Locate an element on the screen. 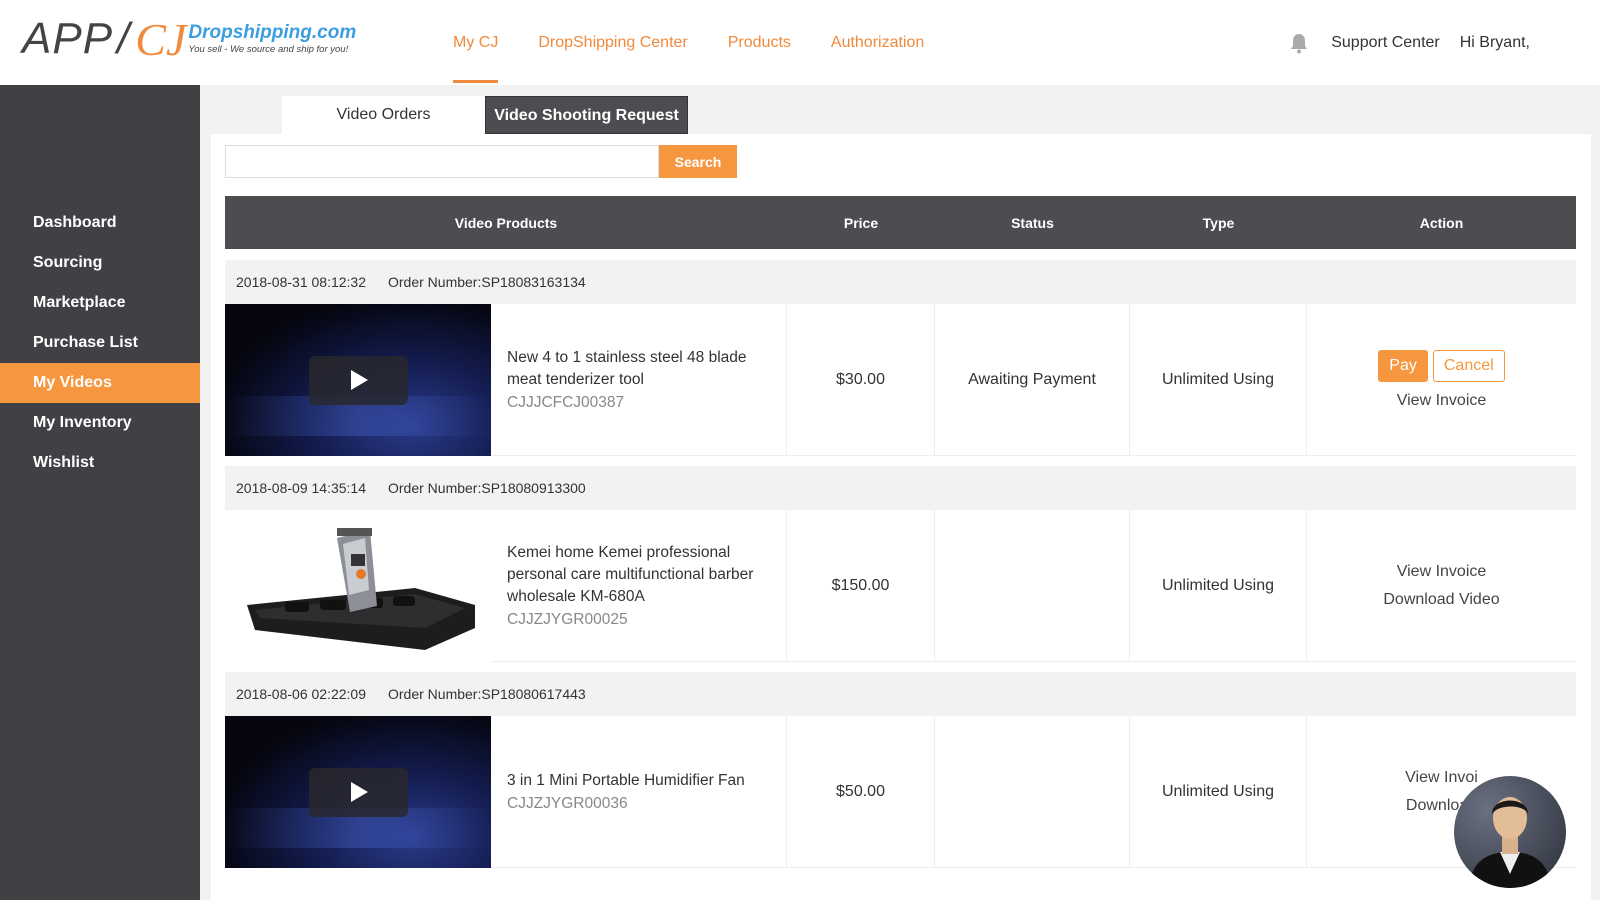 This screenshot has height=900, width=1600. product-image is located at coordinates (358, 585).